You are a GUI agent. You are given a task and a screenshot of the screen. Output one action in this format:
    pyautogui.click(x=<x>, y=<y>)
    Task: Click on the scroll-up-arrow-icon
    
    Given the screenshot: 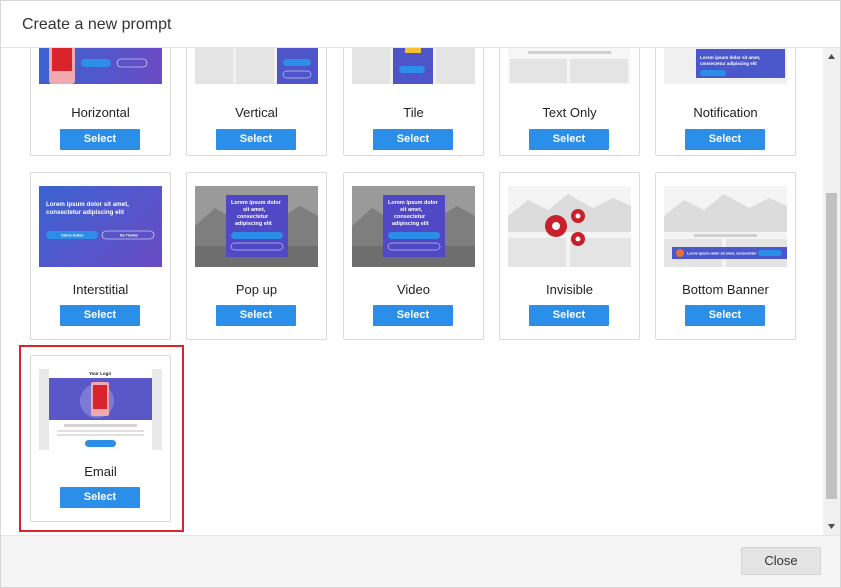 What is the action you would take?
    pyautogui.click(x=831, y=56)
    